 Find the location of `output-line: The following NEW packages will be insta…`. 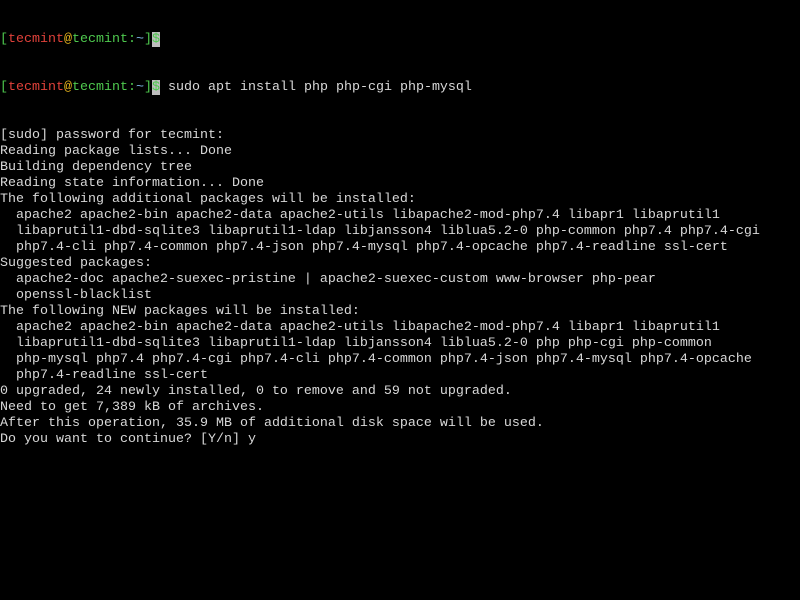

output-line: The following NEW packages will be insta… is located at coordinates (180, 311).